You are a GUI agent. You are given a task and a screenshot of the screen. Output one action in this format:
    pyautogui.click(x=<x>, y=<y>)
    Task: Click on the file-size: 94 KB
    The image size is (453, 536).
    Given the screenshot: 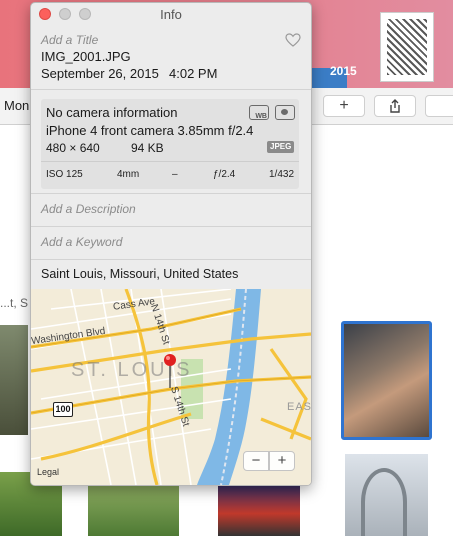 What is the action you would take?
    pyautogui.click(x=147, y=148)
    